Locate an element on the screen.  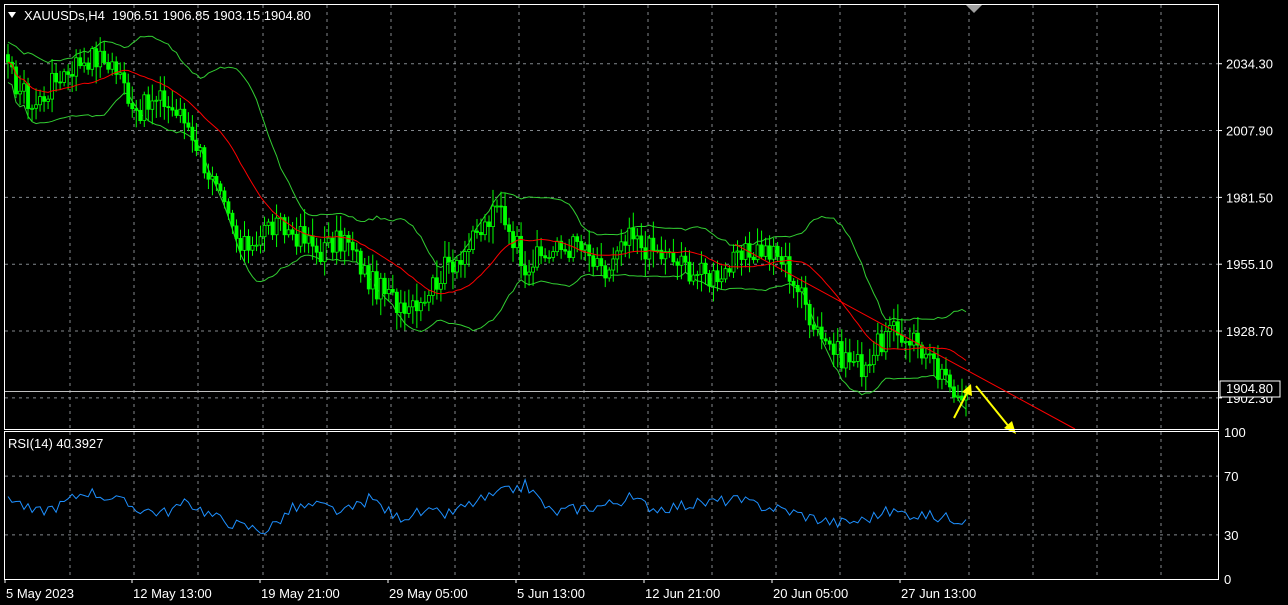
price-tick-label: 1928.70 is located at coordinates (1249, 331).